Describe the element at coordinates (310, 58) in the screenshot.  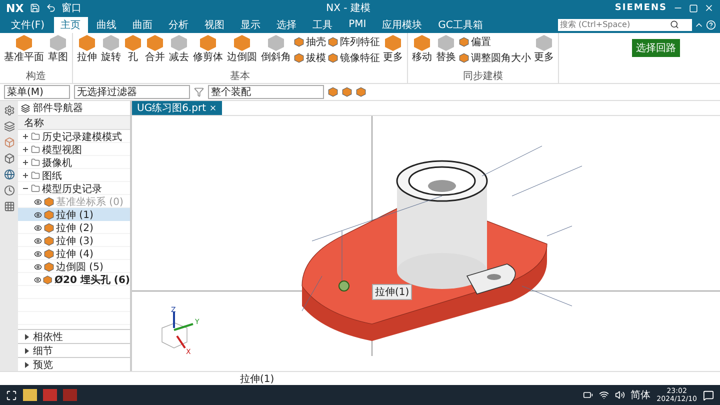
I see `ribbon-button: 拔模` at that location.